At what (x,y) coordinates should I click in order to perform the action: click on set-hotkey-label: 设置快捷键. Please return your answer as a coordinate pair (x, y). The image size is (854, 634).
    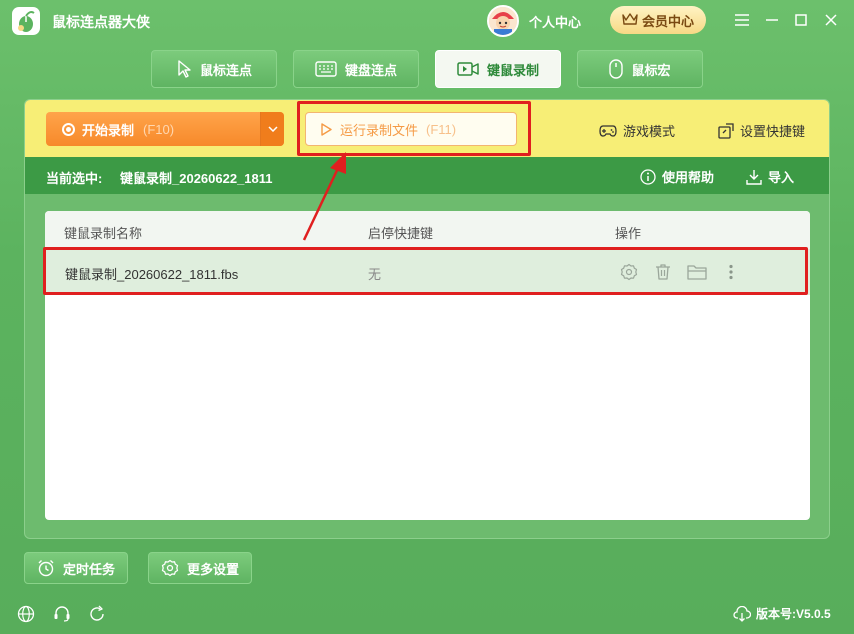
    Looking at the image, I should click on (773, 131).